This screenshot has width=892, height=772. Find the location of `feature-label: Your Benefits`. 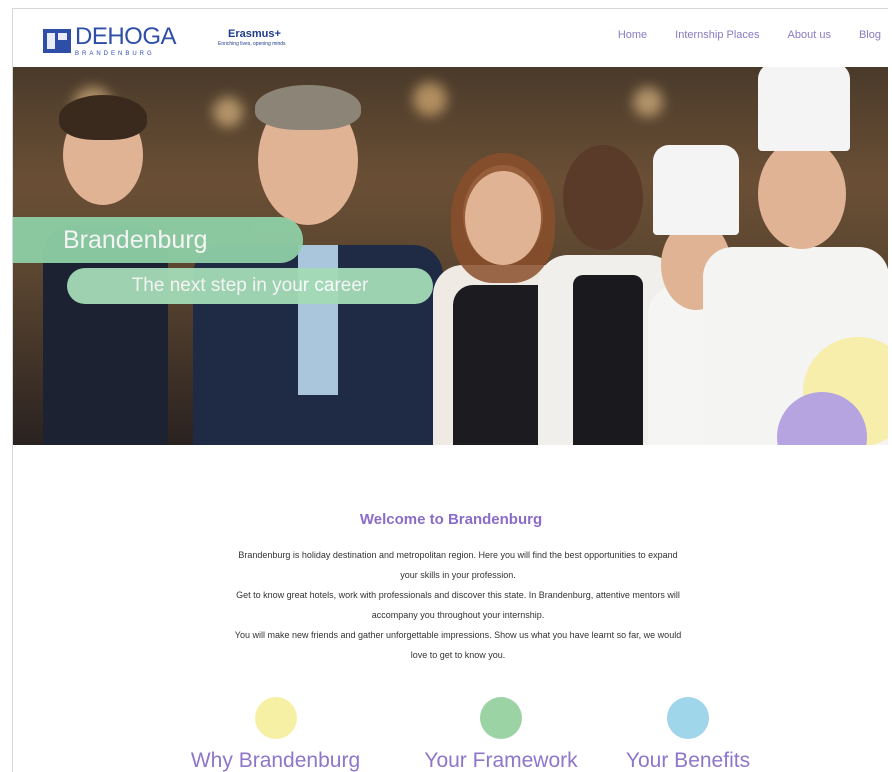

feature-label: Your Benefits is located at coordinates (688, 760).